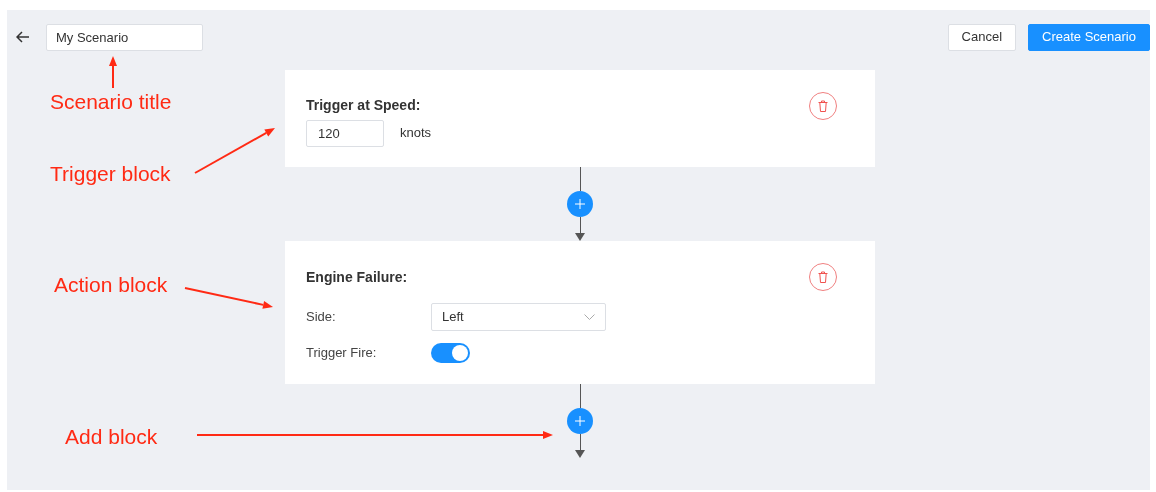 The height and width of the screenshot is (492, 1156). Describe the element at coordinates (364, 105) in the screenshot. I see `block-title: Trigger at Speed:` at that location.